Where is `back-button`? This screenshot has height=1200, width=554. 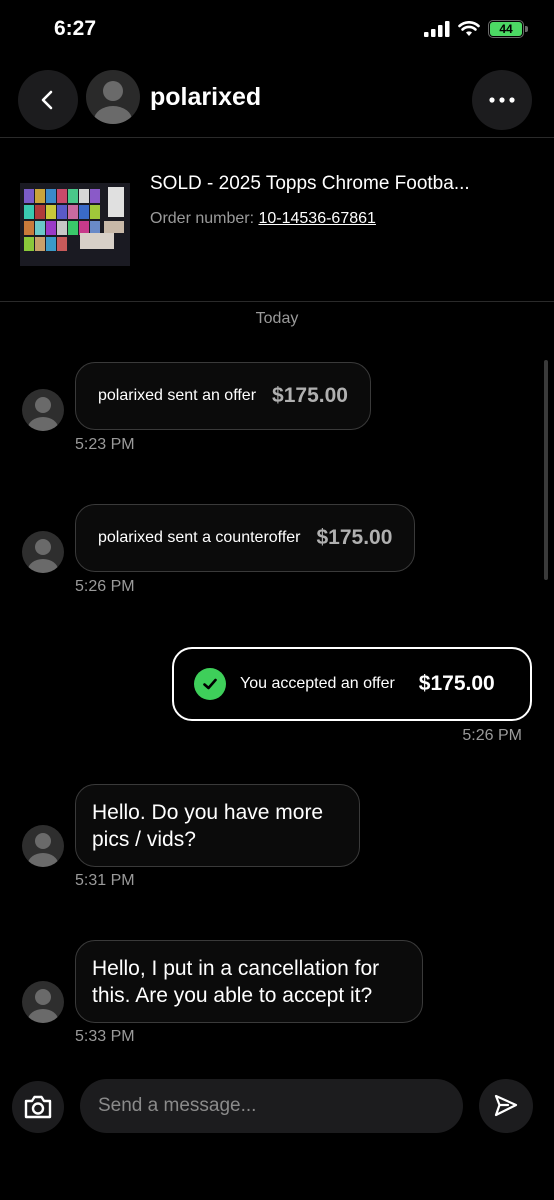 back-button is located at coordinates (48, 100).